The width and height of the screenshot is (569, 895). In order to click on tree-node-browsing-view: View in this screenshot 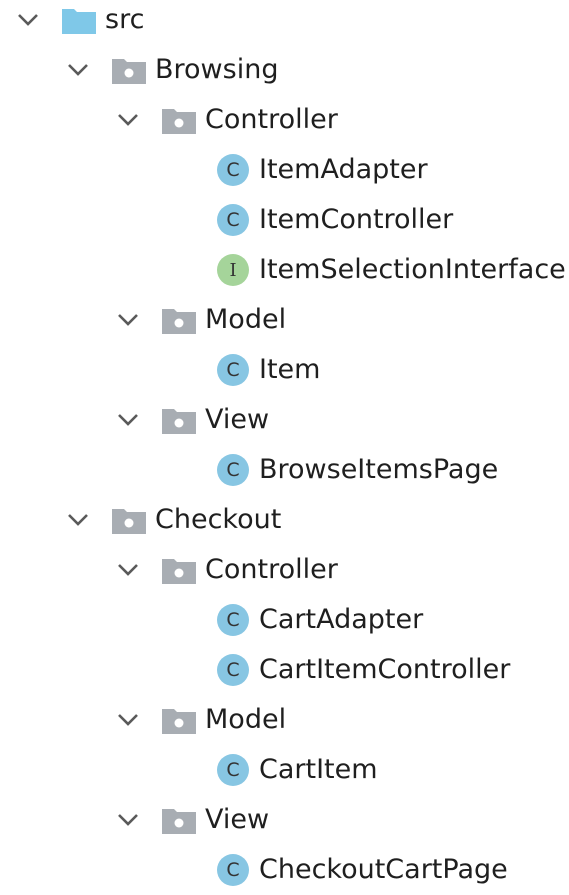, I will do `click(284, 420)`.